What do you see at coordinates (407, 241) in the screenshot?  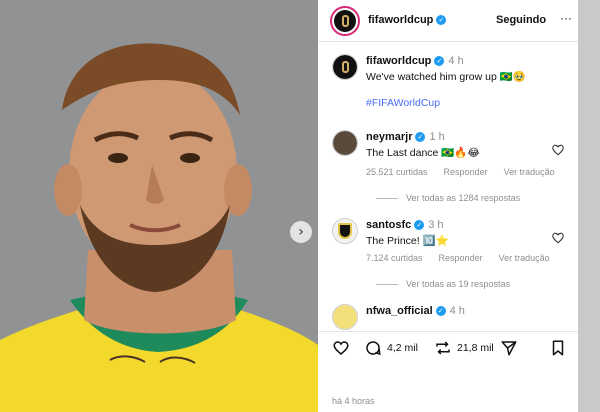 I see `comment-text: The Prince! 🔟⭐` at bounding box center [407, 241].